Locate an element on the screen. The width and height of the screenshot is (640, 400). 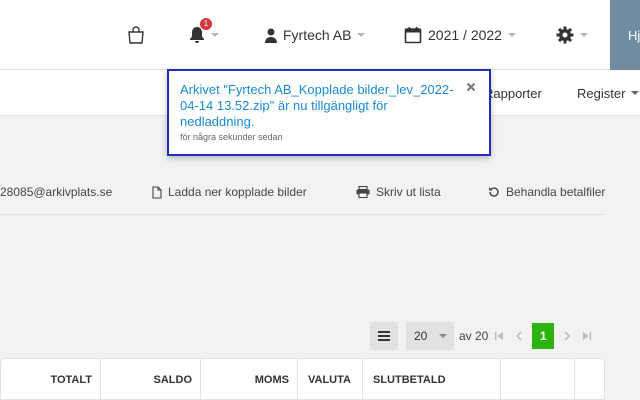
download-images-label: Ladda ner kopplade bilder is located at coordinates (237, 192).